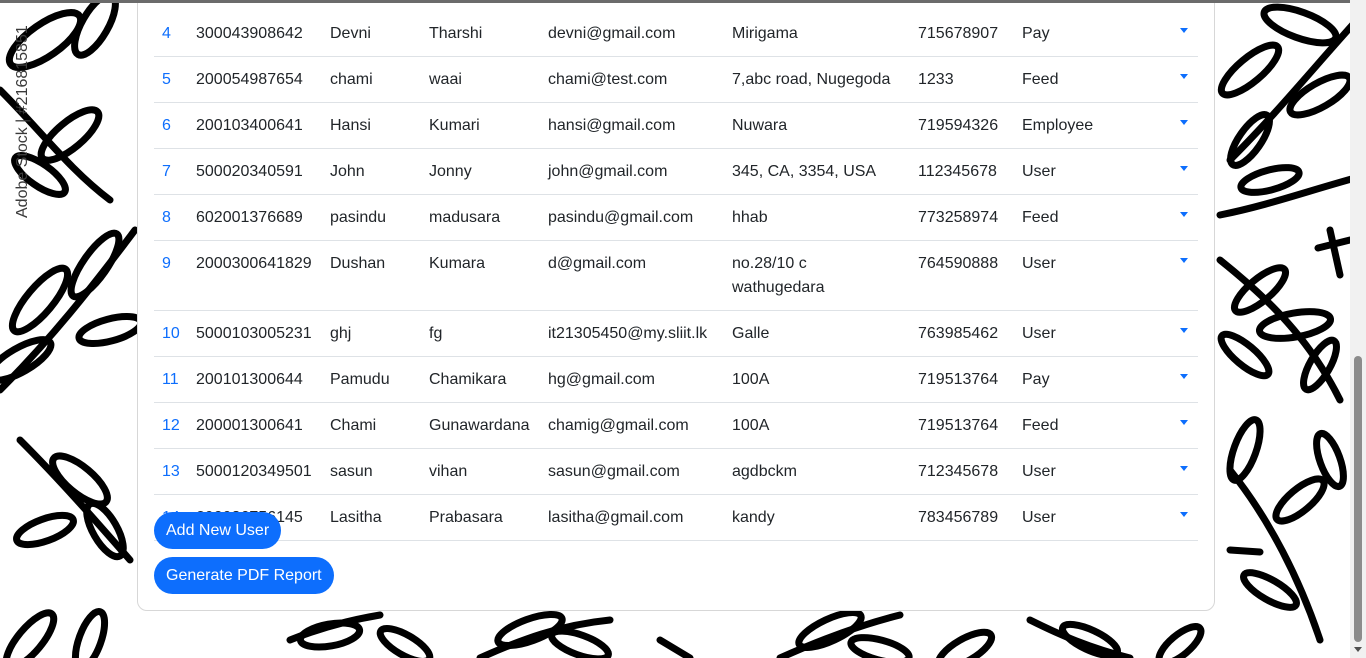 The width and height of the screenshot is (1366, 658). What do you see at coordinates (171, 333) in the screenshot?
I see `user-id-link: 10` at bounding box center [171, 333].